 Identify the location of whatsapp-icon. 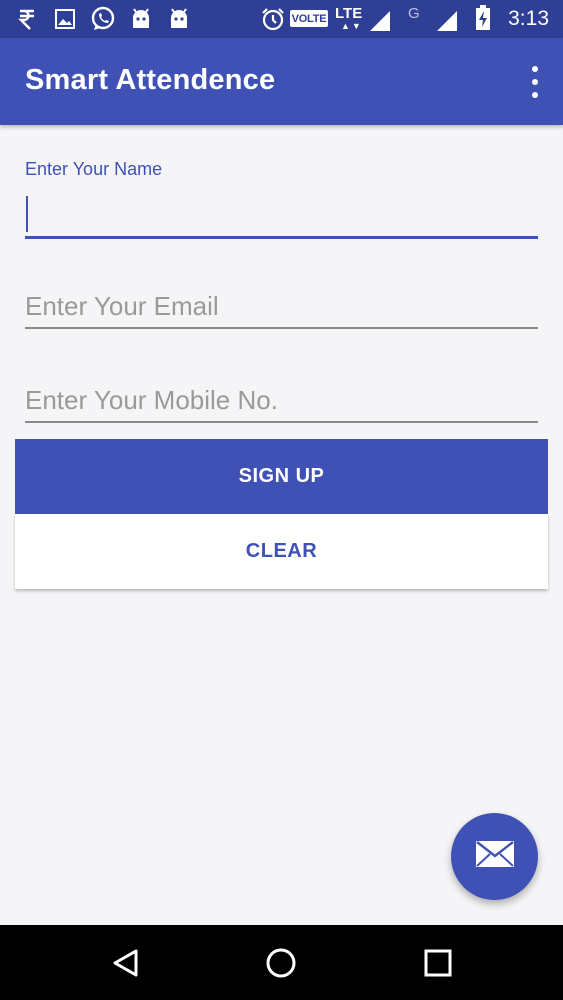
(103, 19).